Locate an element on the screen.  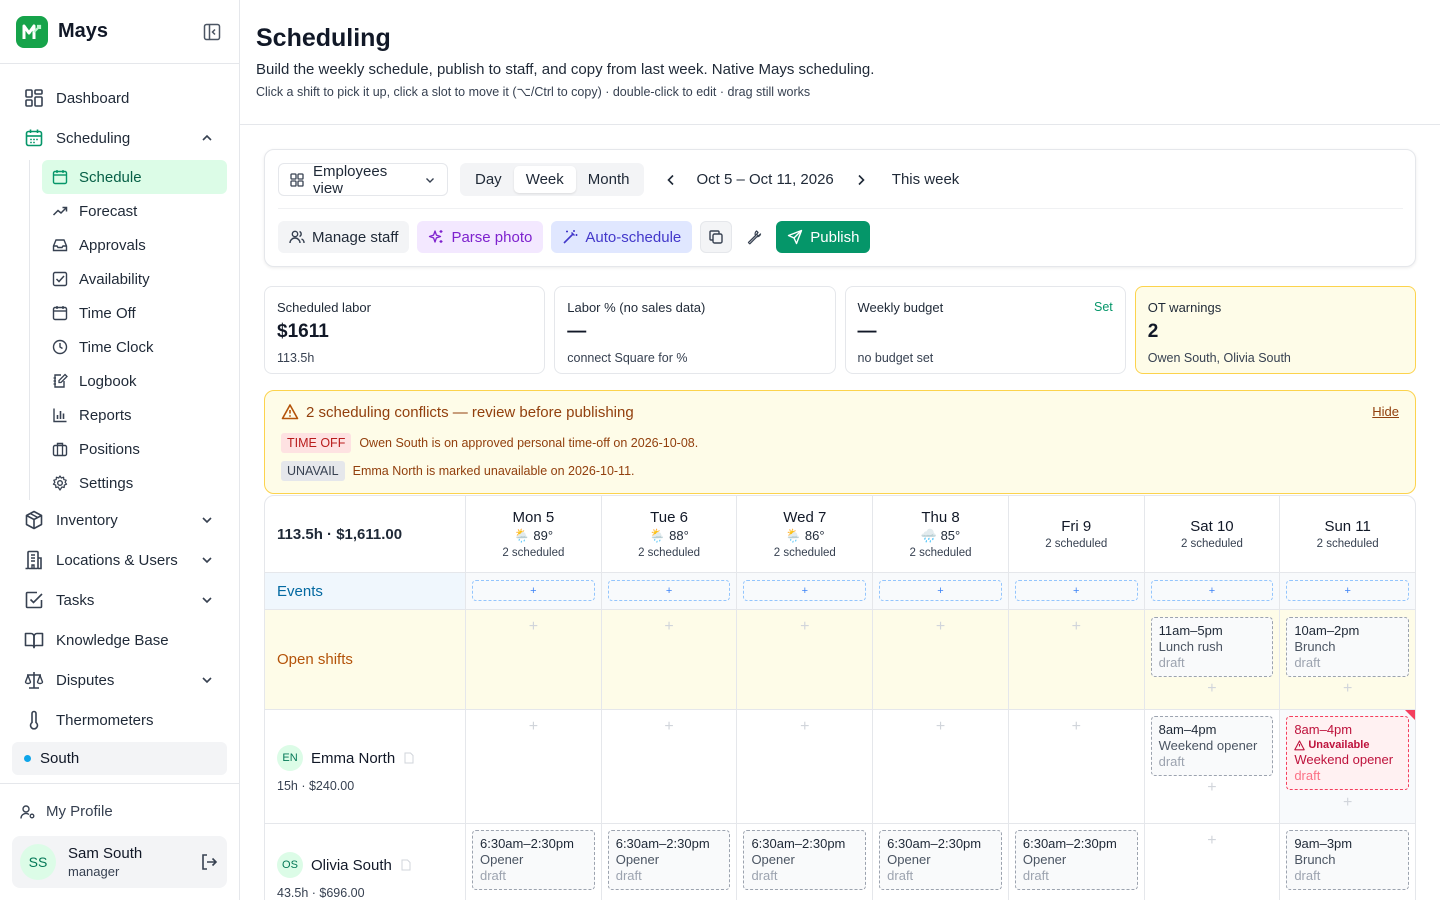
schedule-slot: 10am–2pm Brunch draft + is located at coordinates (1347, 659).